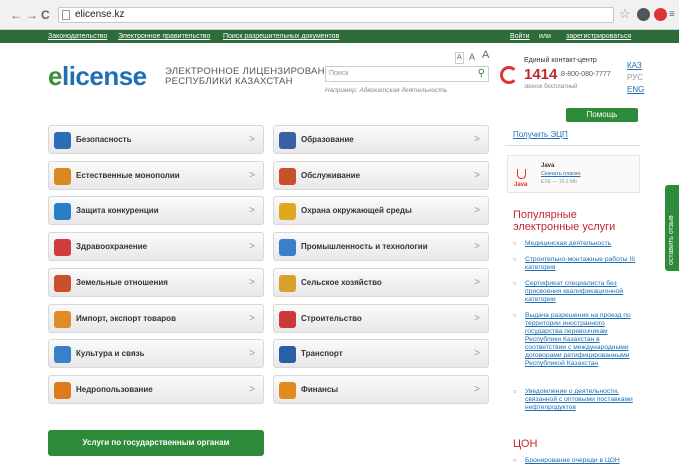 The height and width of the screenshot is (468, 679). Describe the element at coordinates (586, 74) in the screenshot. I see `contact-phone: 8-800-080-7777` at that location.